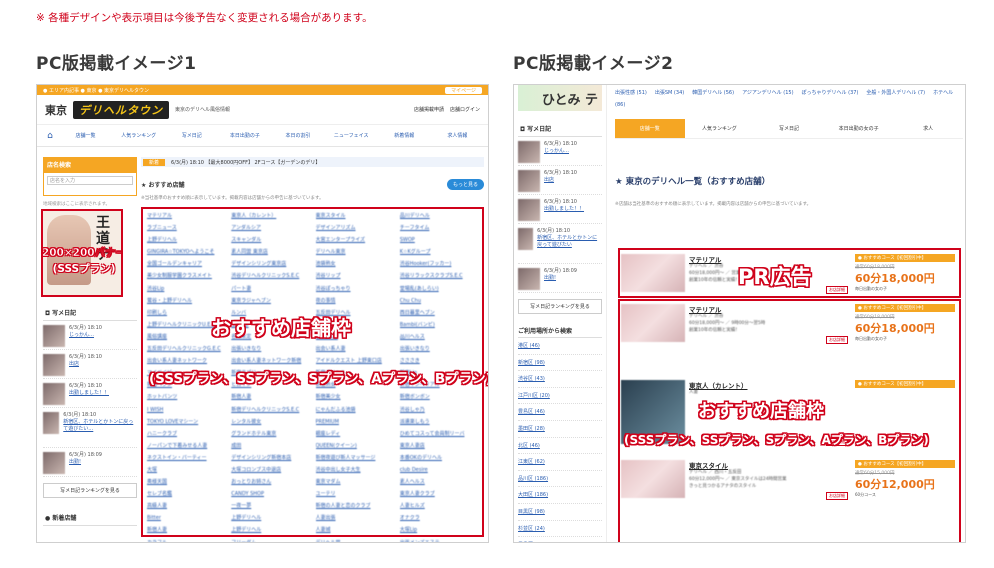  I want to click on nav-item: 求人情報, so click(457, 135).